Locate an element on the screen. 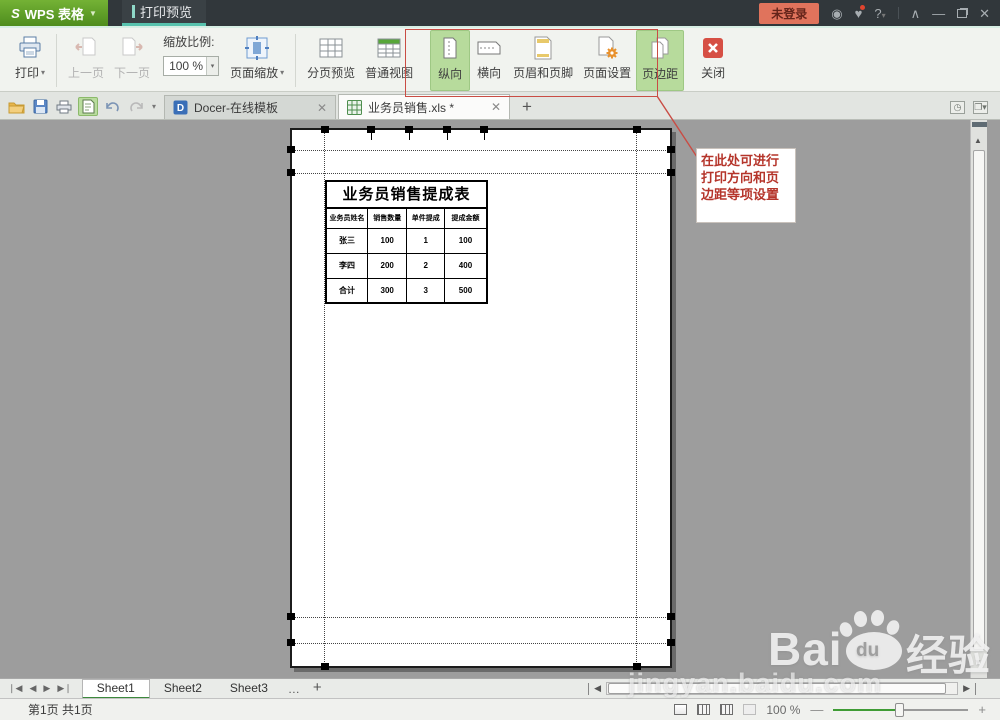 This screenshot has height=720, width=1000. zoom-ratio-select: 100 % ▾ is located at coordinates (191, 66).